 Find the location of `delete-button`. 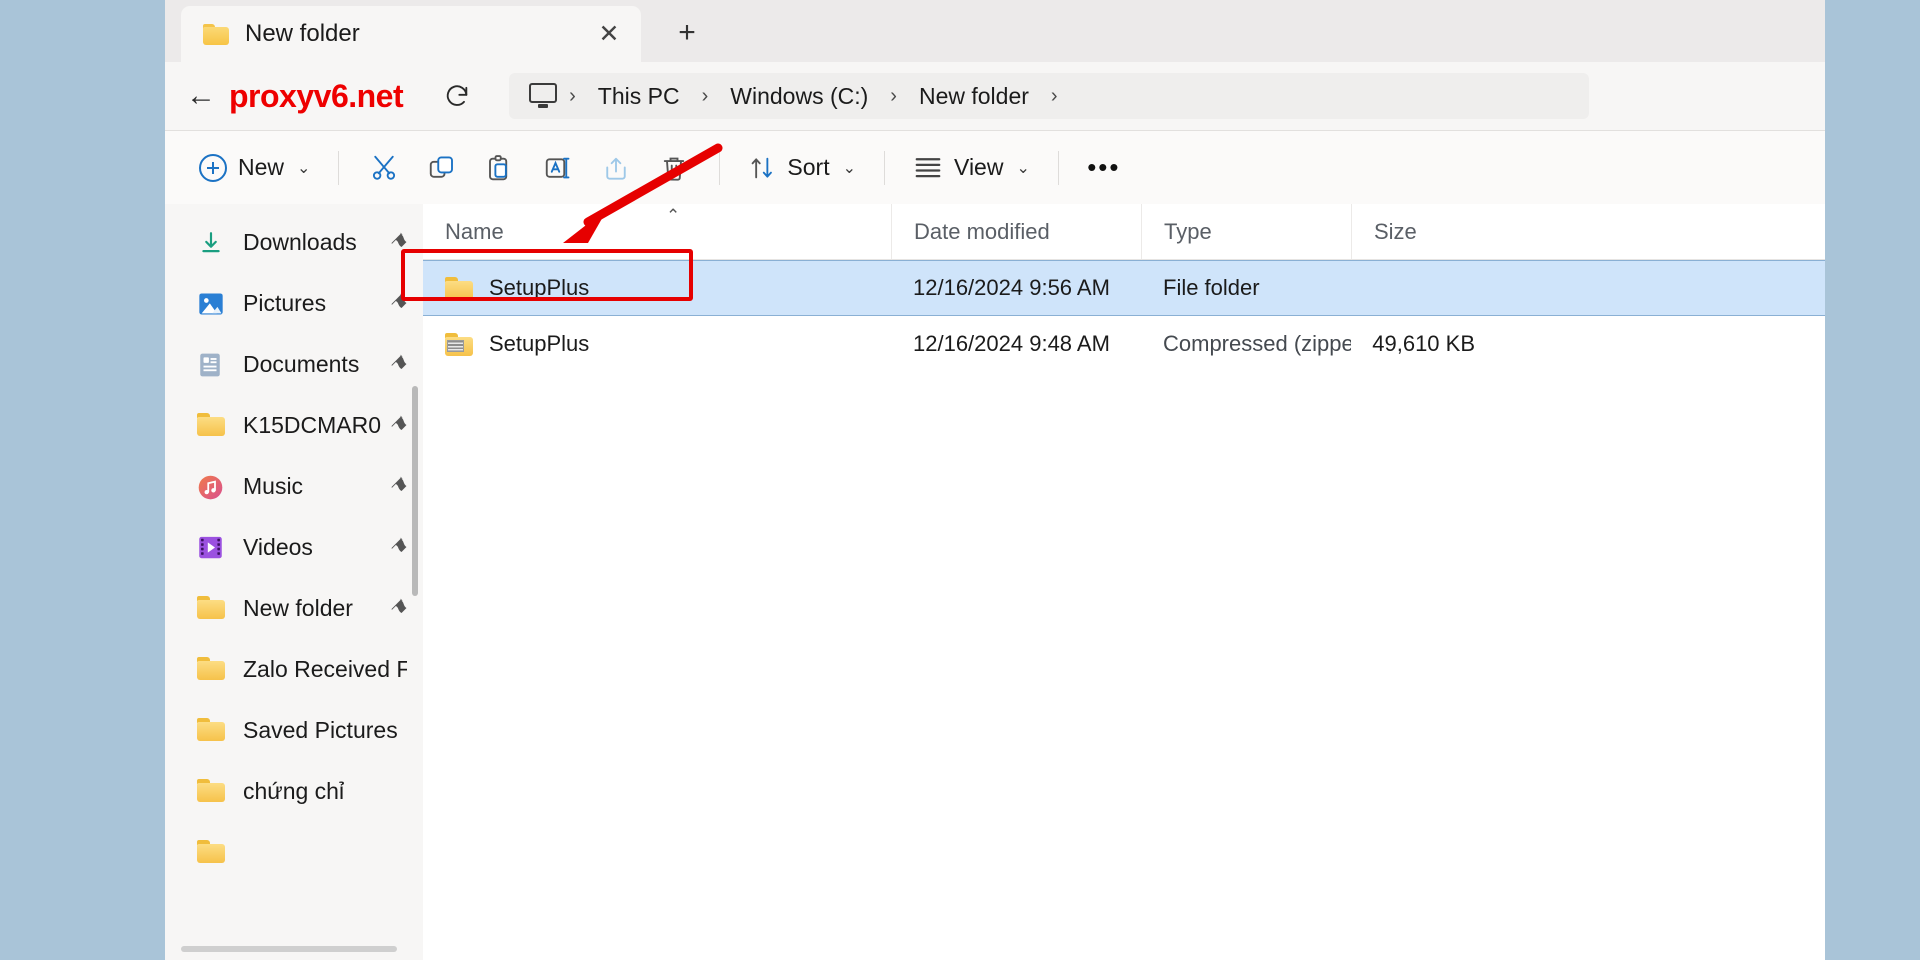

delete-button is located at coordinates (674, 168).